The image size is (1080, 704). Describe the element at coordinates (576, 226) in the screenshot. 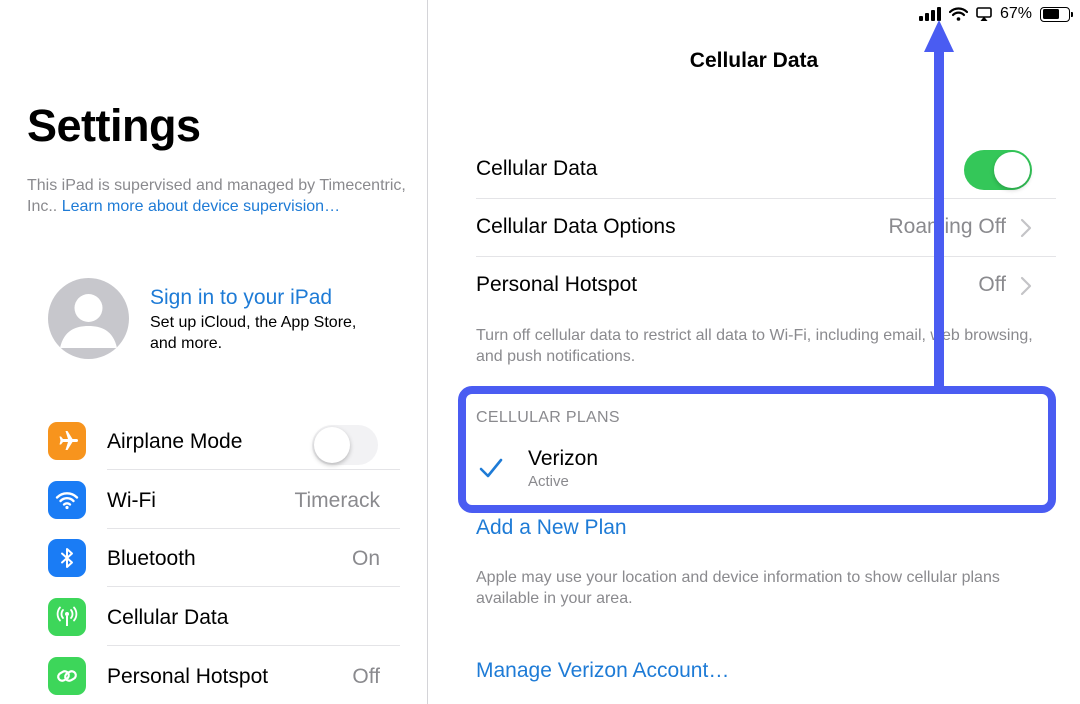

I see `row-label: Cellular Data Options` at that location.